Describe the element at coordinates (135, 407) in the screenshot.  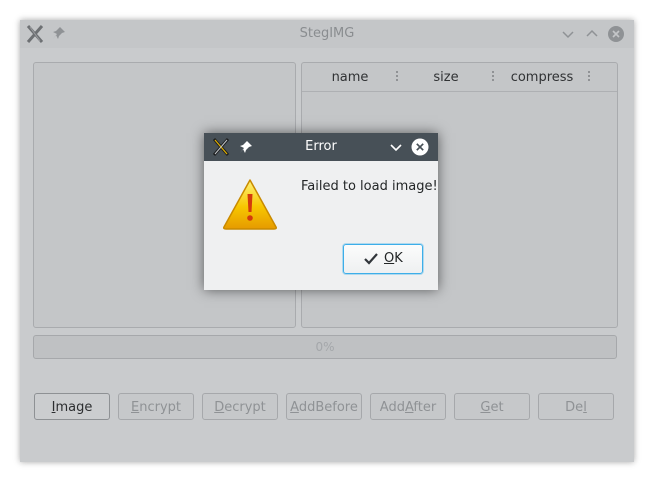
I see `button-mnemonic: E` at that location.